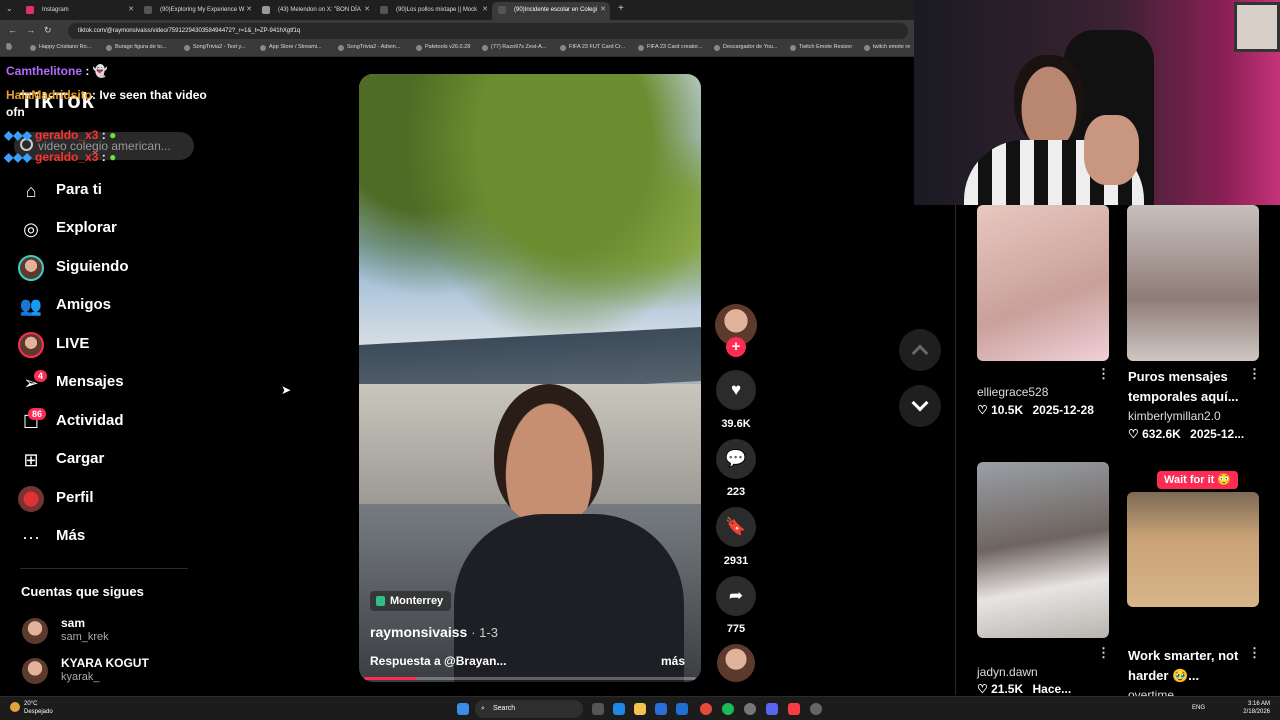 The image size is (1280, 720). I want to click on followed-account: KYARA KOGUT kyarak_, so click(122, 671).